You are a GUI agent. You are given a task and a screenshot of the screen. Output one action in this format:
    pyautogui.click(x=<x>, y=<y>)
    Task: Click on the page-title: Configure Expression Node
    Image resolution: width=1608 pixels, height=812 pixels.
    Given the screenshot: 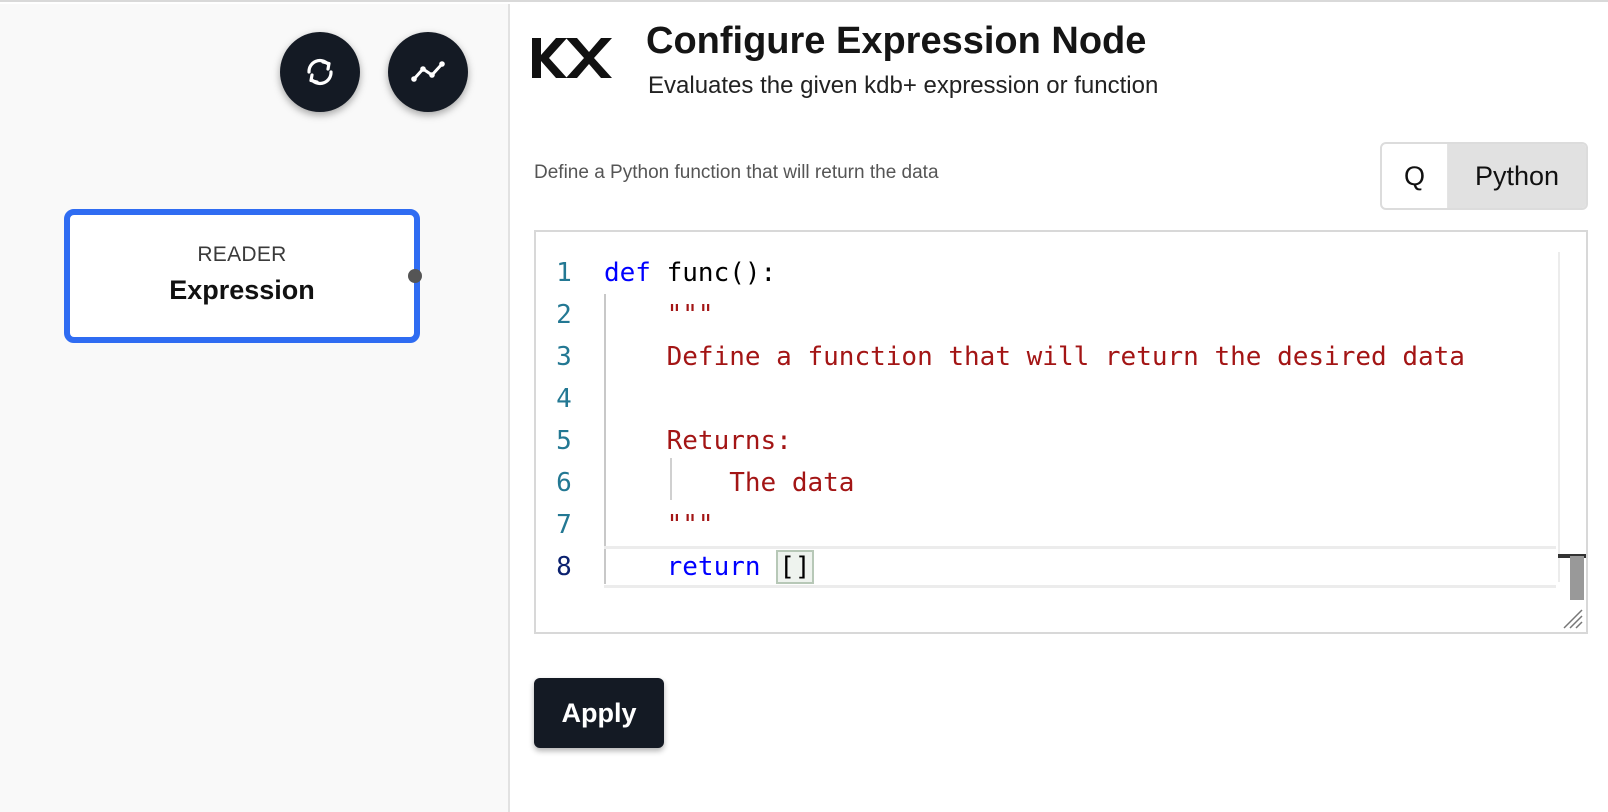 What is the action you would take?
    pyautogui.click(x=896, y=41)
    